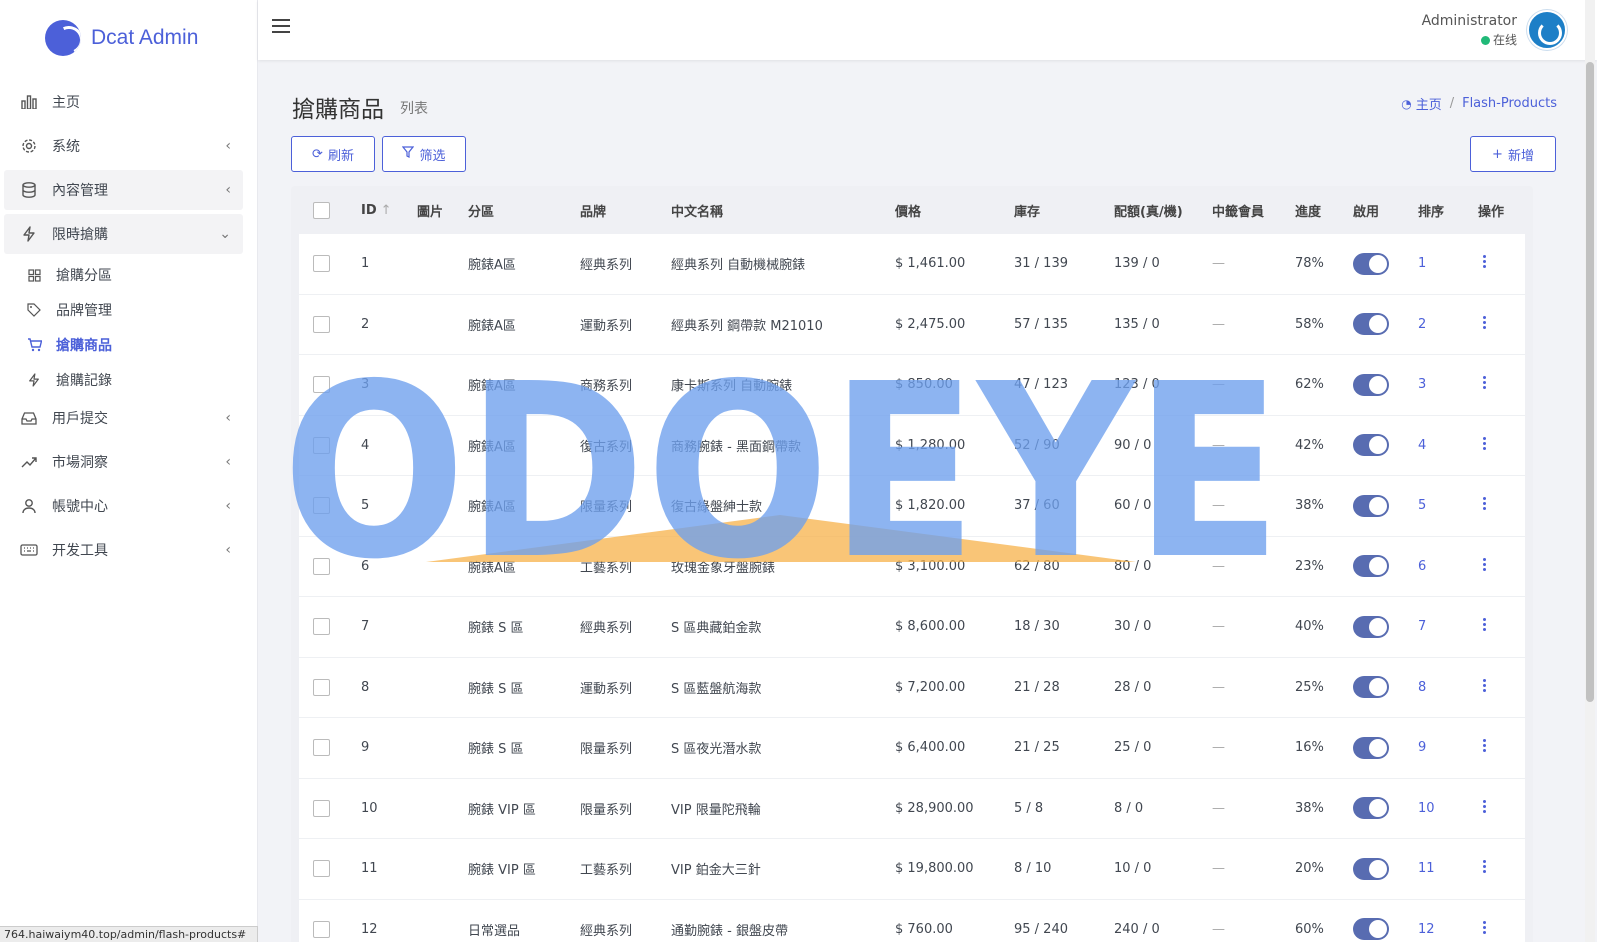 Image resolution: width=1597 pixels, height=942 pixels. Describe the element at coordinates (123, 275) in the screenshot. I see `sidebar-subitem-zones: 搶購分區` at that location.